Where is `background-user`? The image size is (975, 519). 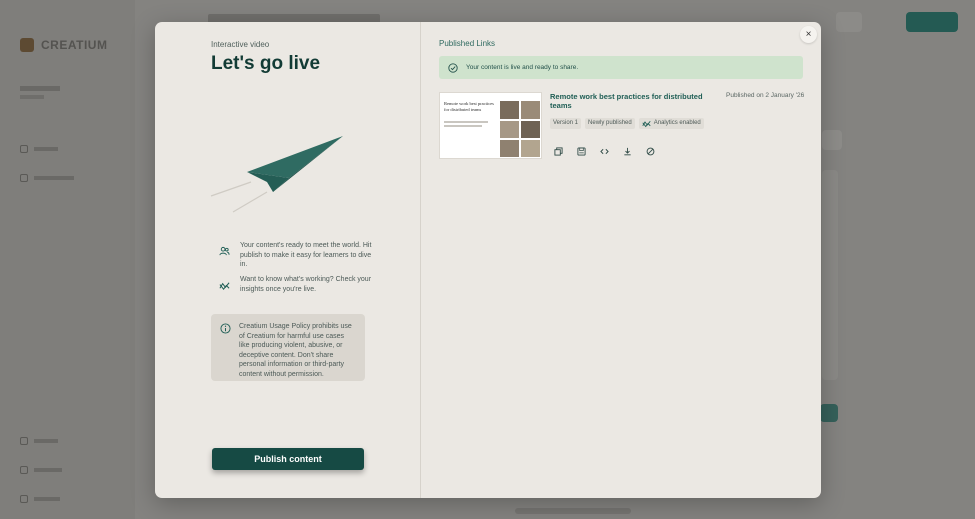 background-user is located at coordinates (40, 92).